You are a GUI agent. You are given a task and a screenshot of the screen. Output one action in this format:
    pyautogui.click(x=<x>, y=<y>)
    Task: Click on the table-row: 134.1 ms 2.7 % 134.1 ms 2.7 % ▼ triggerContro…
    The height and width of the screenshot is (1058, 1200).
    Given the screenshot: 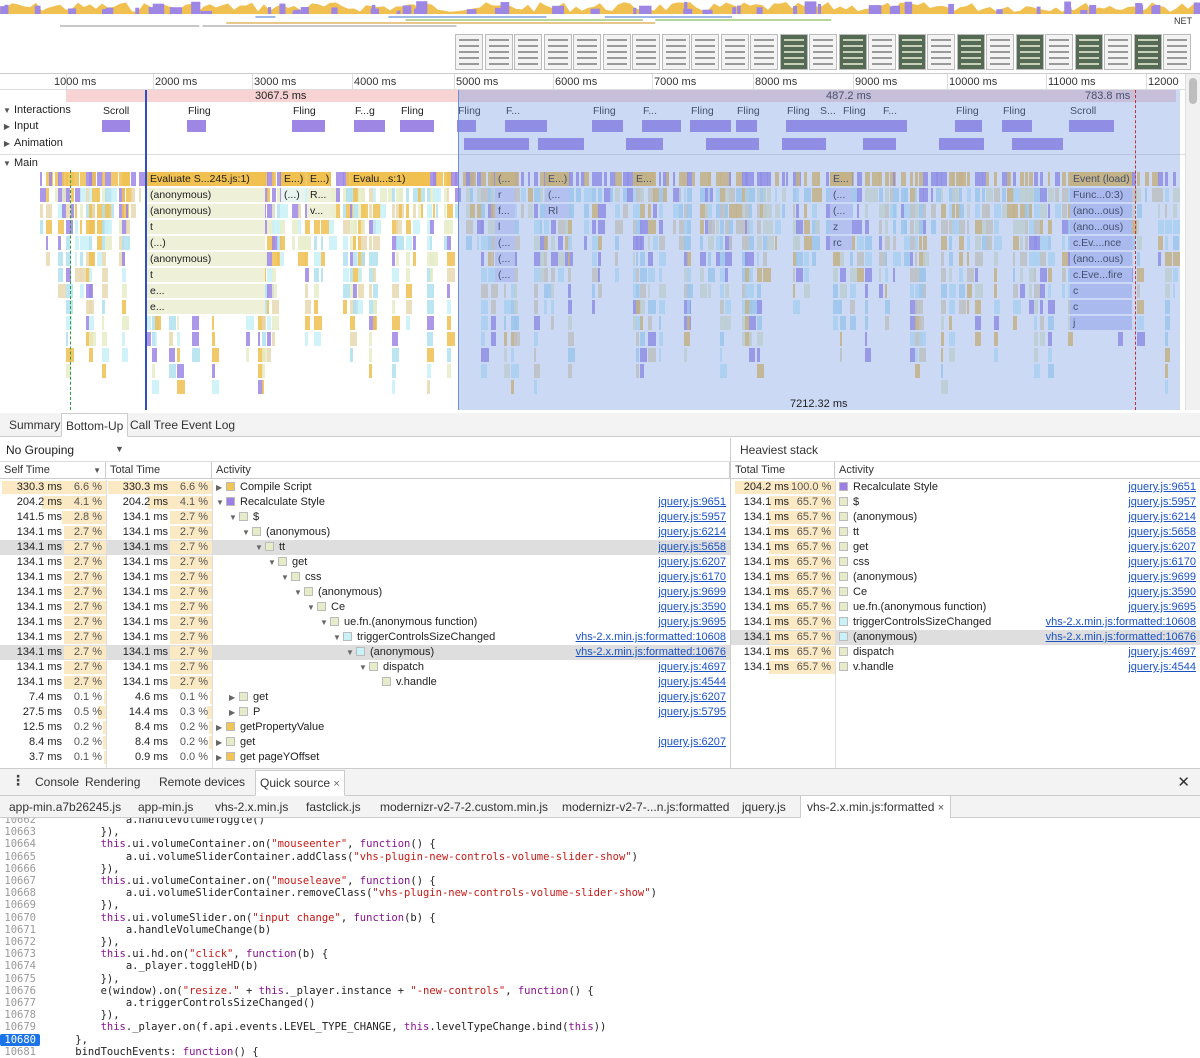 What is the action you would take?
    pyautogui.click(x=365, y=637)
    